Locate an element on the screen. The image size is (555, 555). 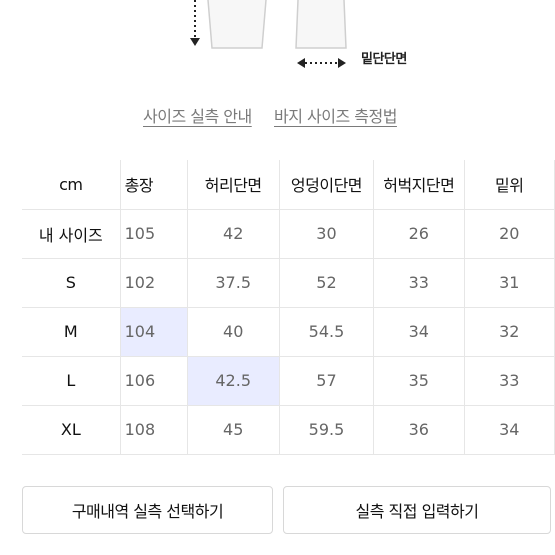
table-cell: 52 is located at coordinates (326, 282).